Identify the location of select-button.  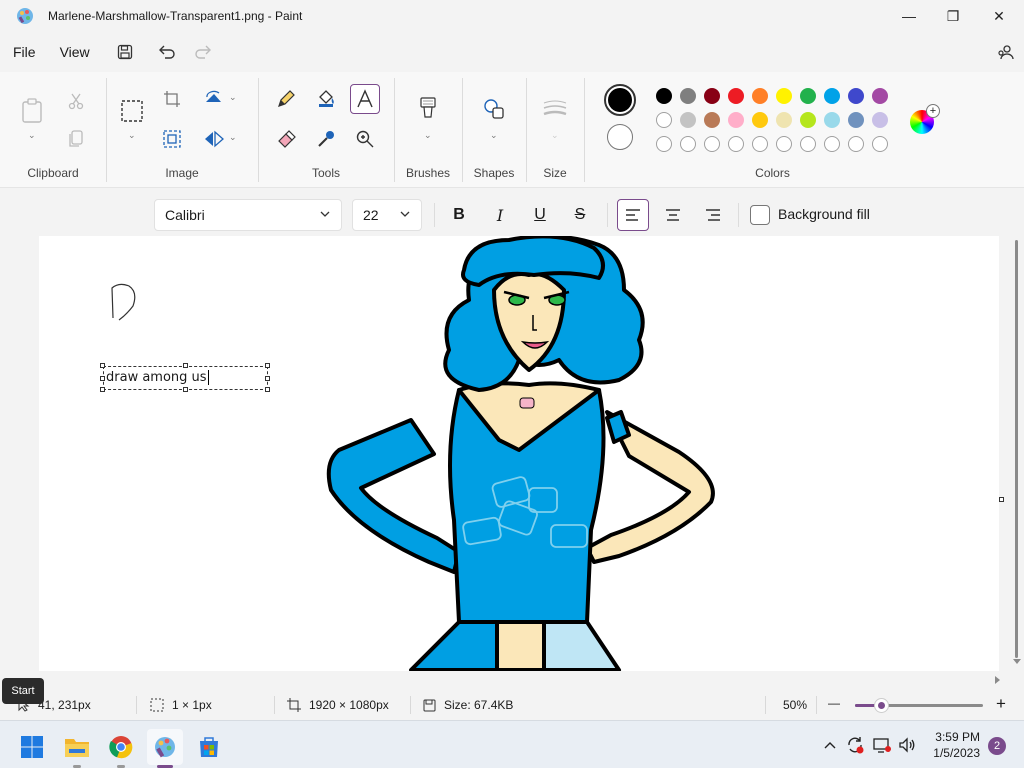
(132, 111).